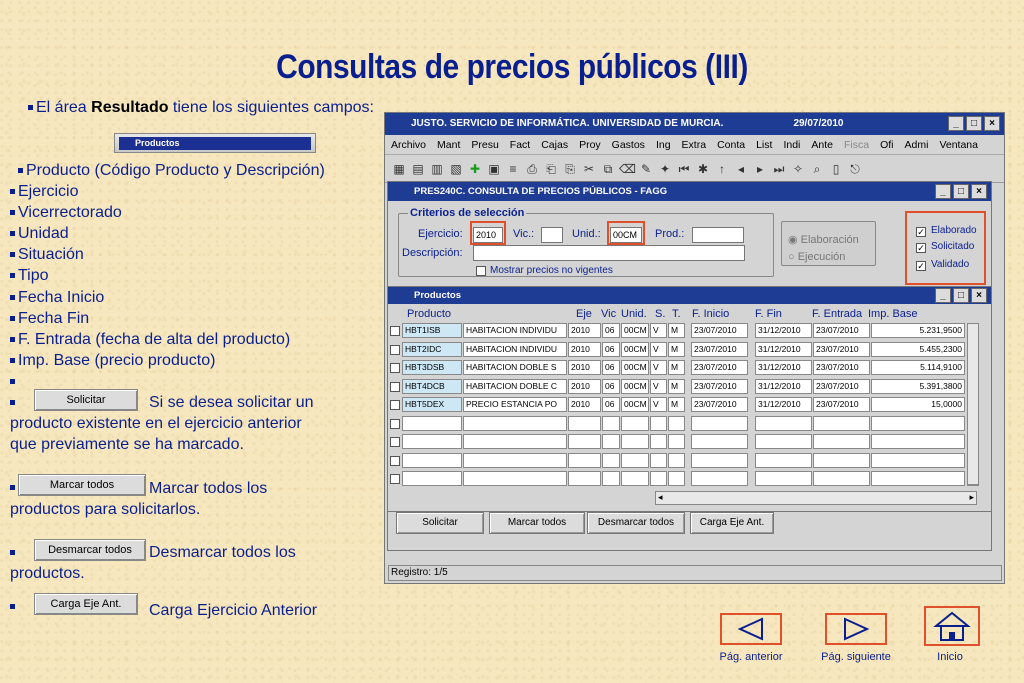 The width and height of the screenshot is (1024, 683). What do you see at coordinates (918, 367) in the screenshot?
I see `table-cell: 5.114,9100` at bounding box center [918, 367].